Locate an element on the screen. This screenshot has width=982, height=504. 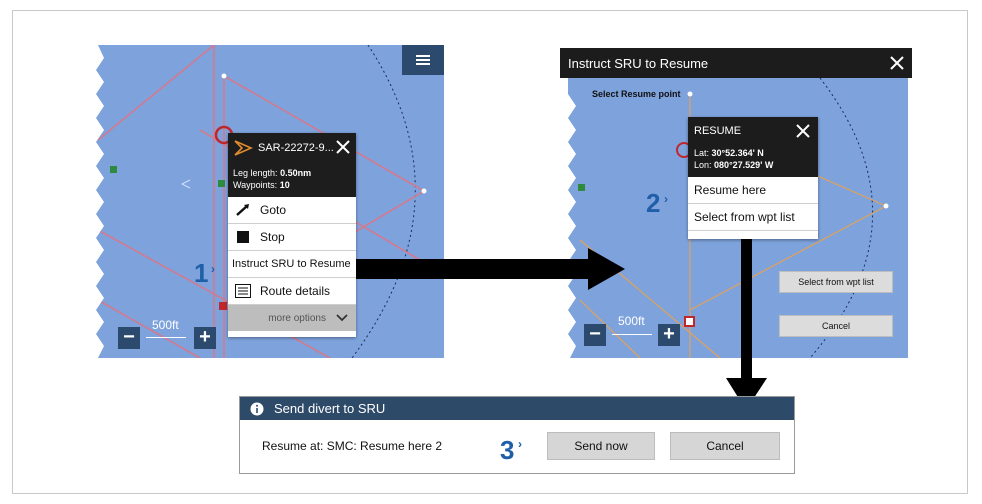
chevron-down-icon is located at coordinates (342, 318).